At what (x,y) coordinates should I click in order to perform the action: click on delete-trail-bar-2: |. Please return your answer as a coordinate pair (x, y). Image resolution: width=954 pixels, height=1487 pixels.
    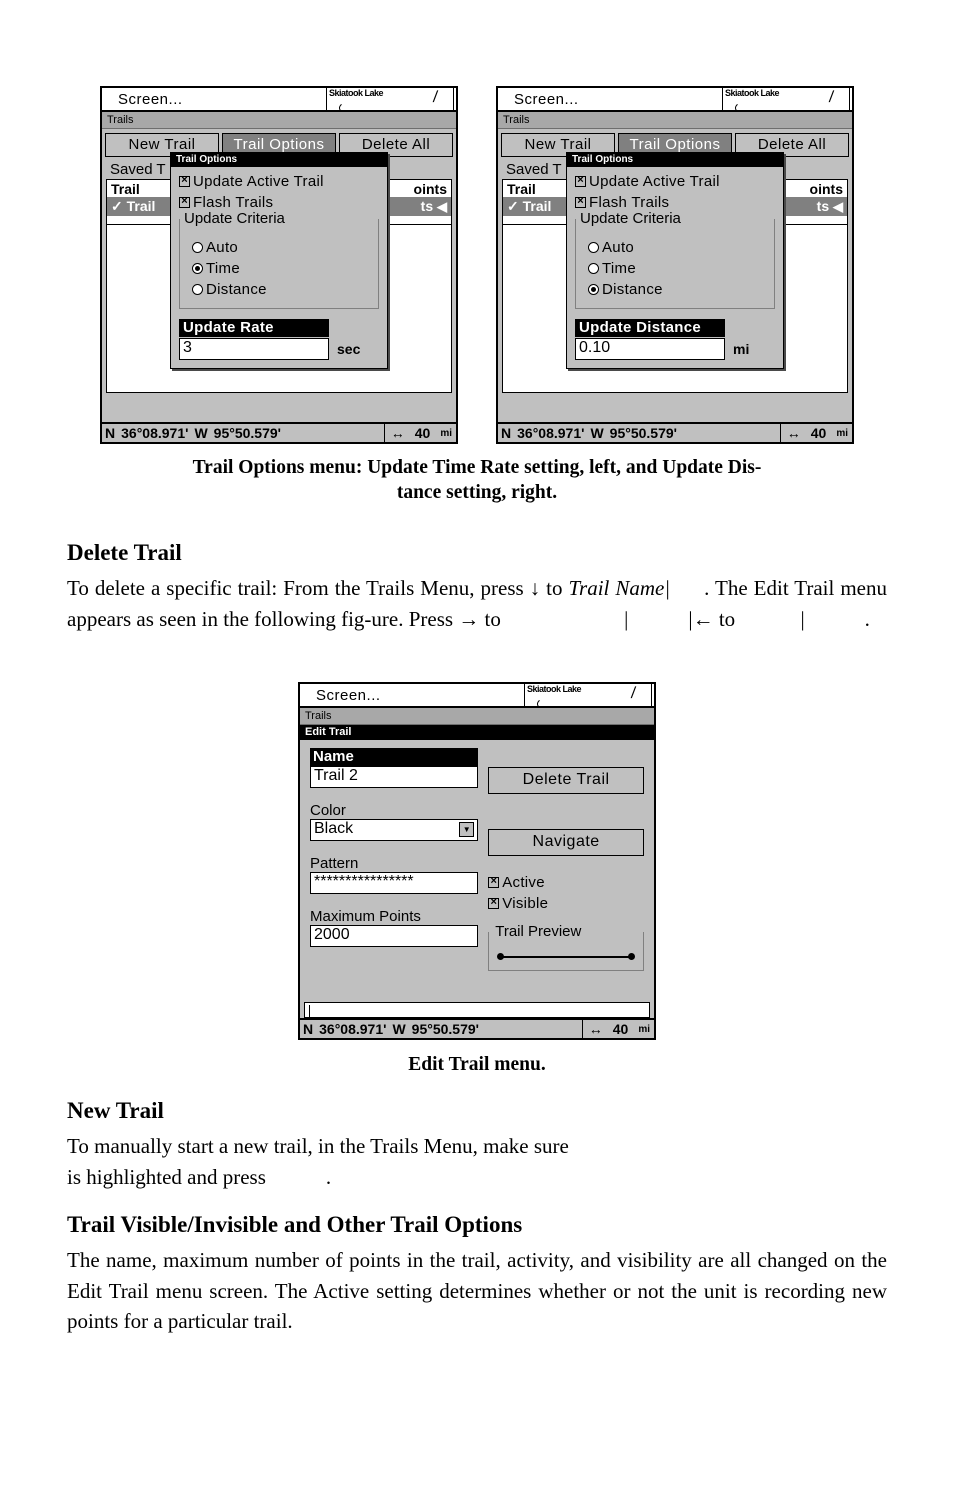
    Looking at the image, I should click on (626, 618).